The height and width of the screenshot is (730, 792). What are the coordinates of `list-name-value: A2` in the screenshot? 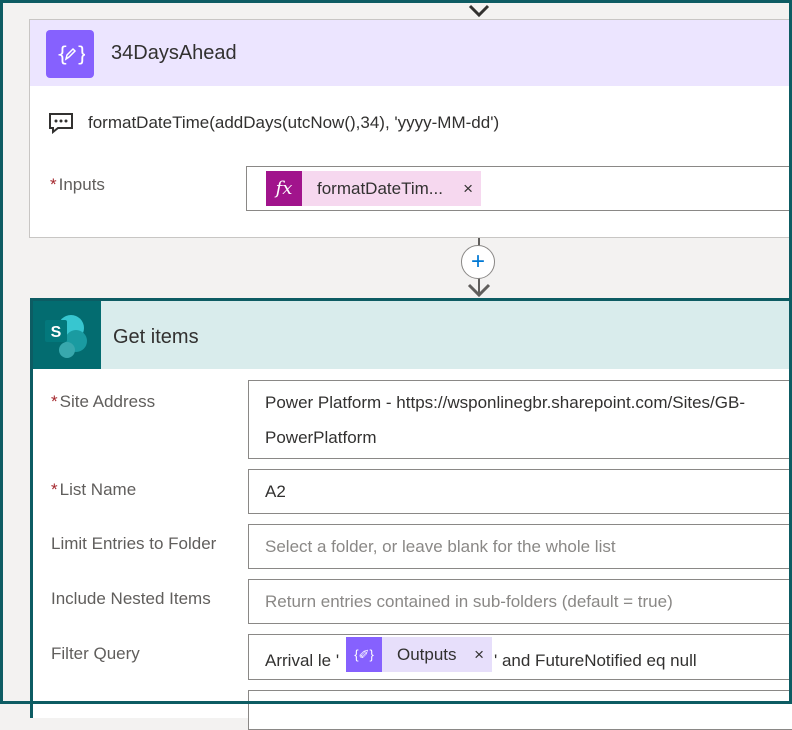 It's located at (275, 491).